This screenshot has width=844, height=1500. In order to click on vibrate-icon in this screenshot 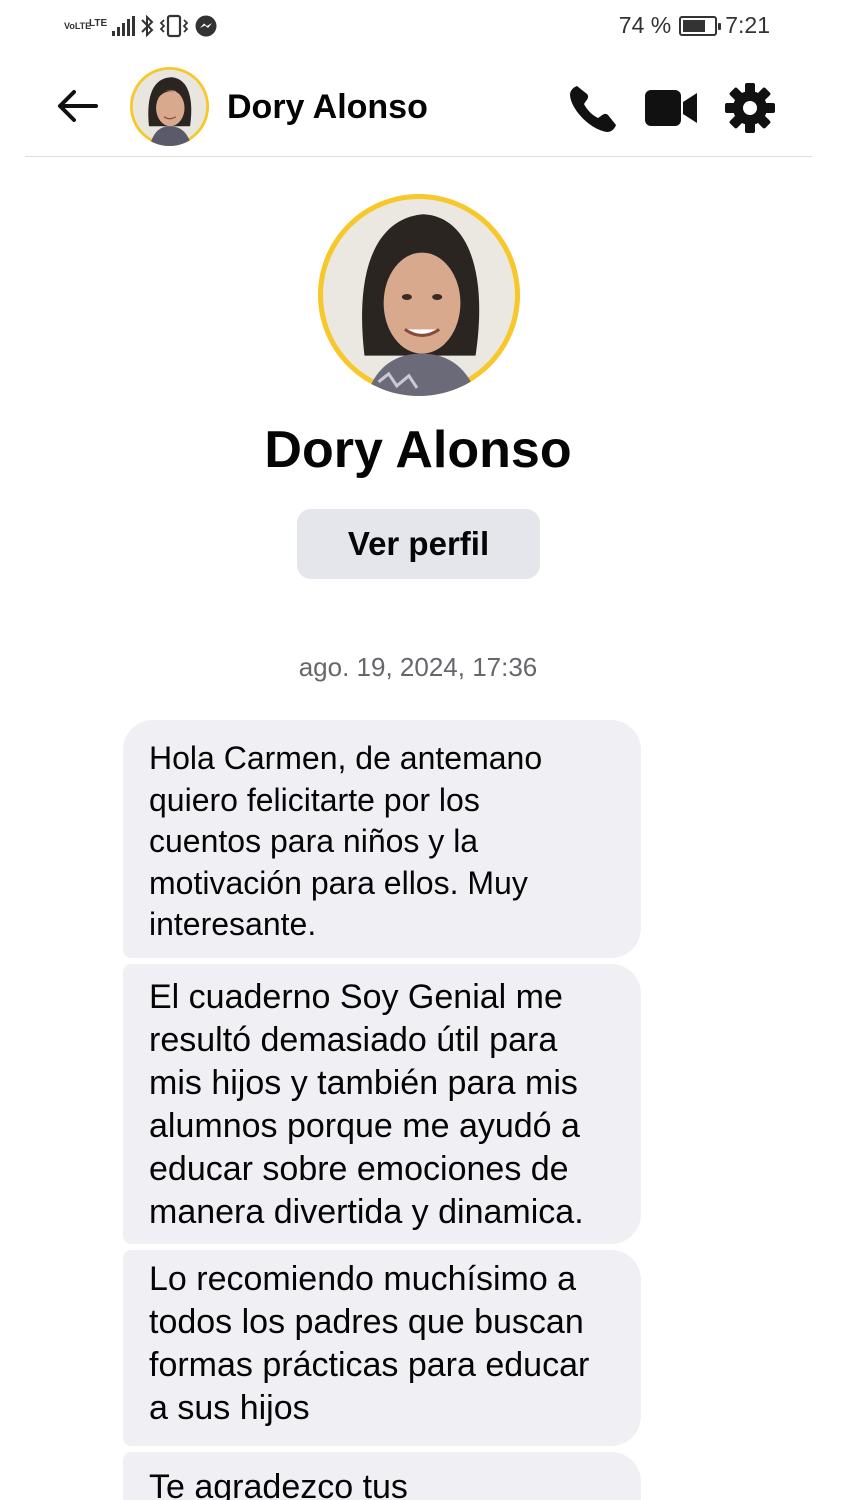, I will do `click(174, 26)`.